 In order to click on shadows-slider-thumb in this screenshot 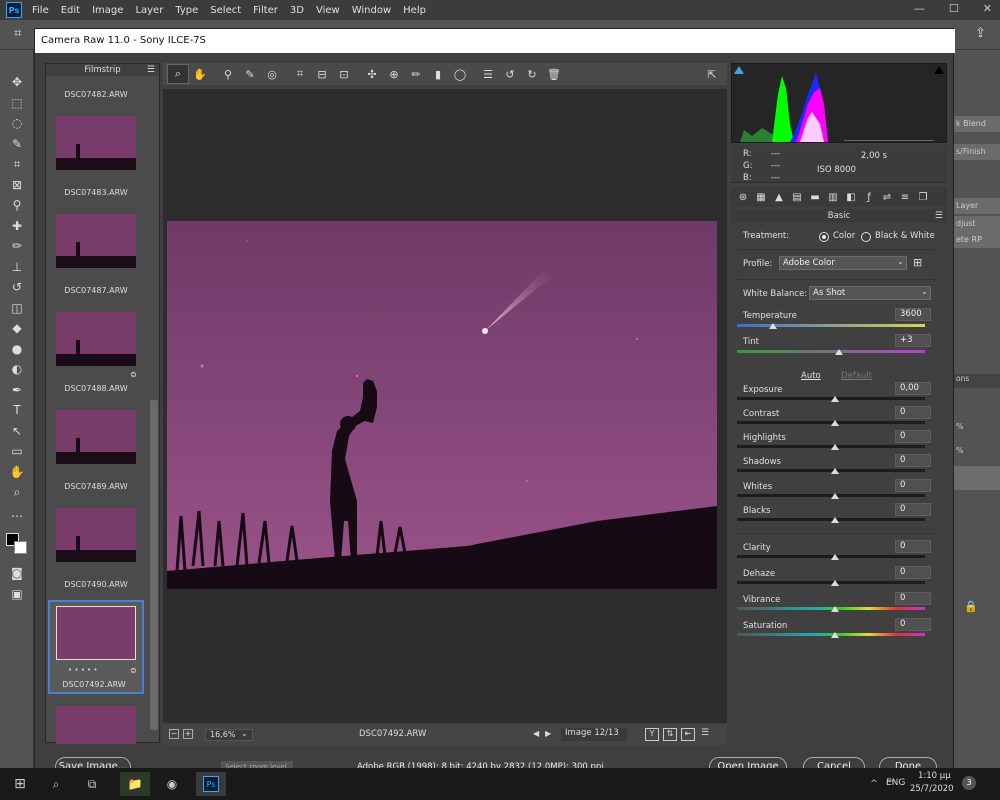, I will do `click(835, 471)`.